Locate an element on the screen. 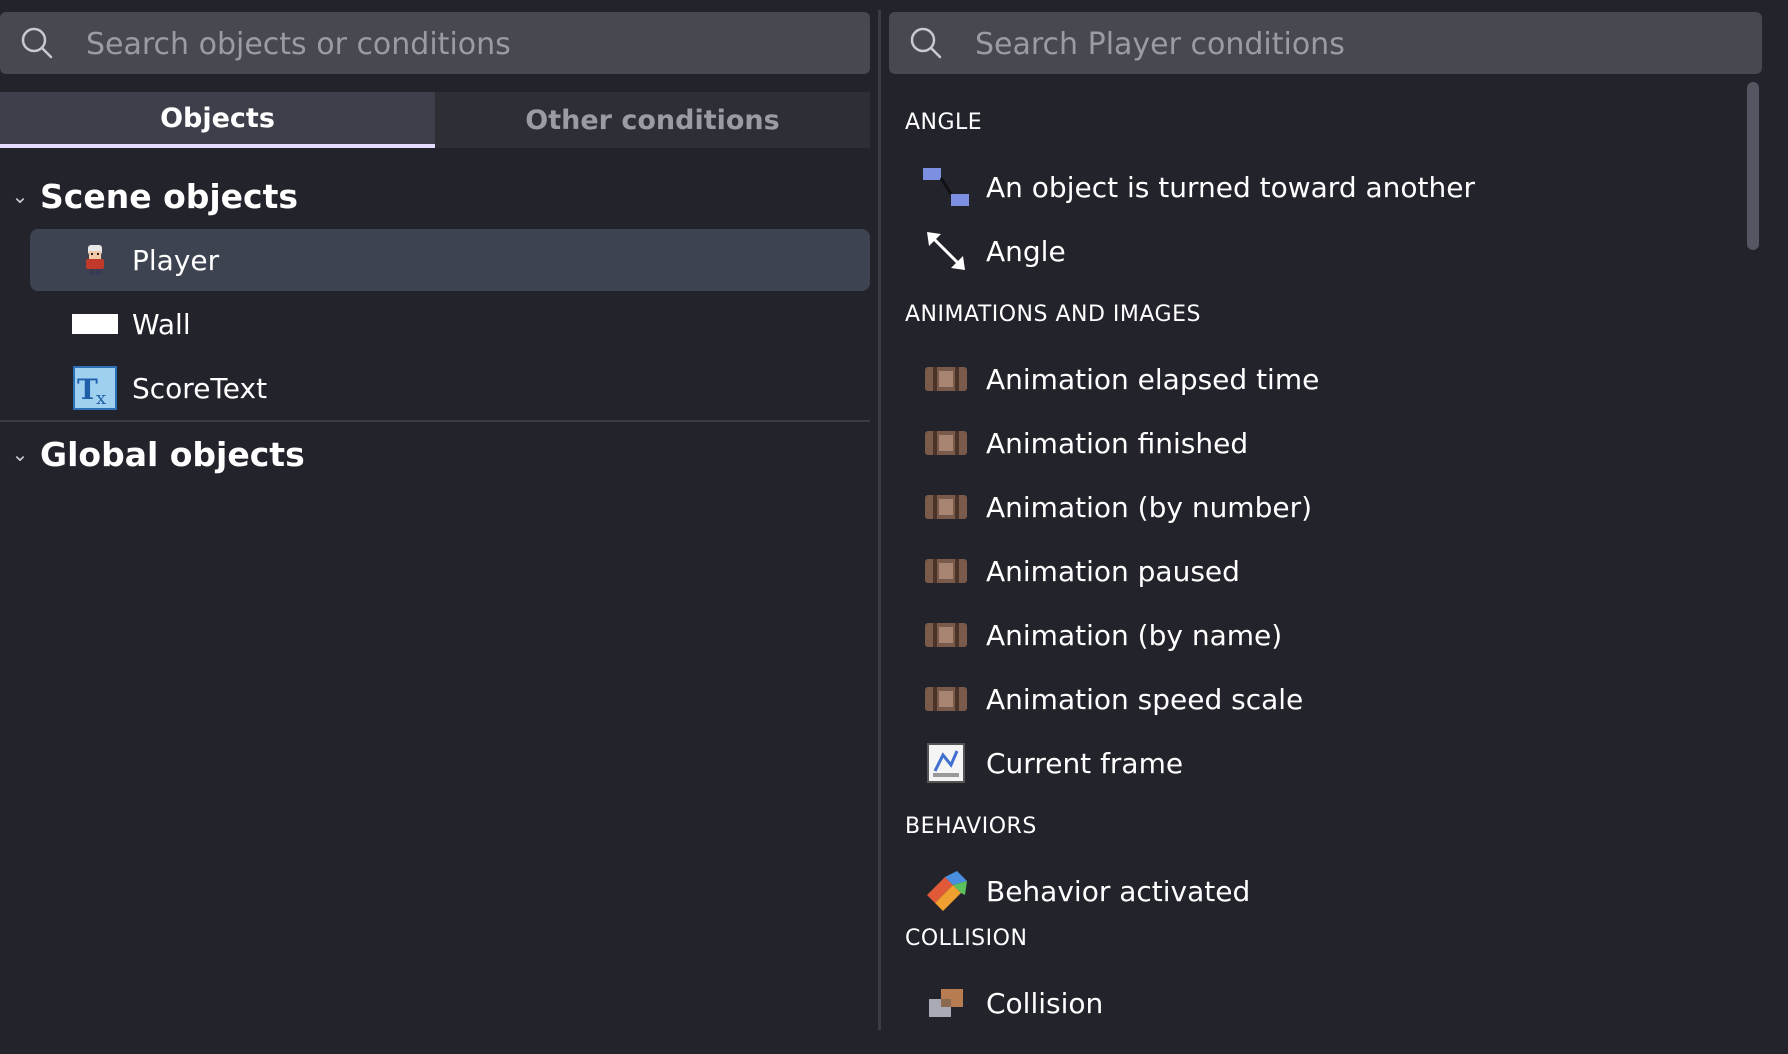 Image resolution: width=1788 pixels, height=1054 pixels. tab-objects: Objects is located at coordinates (217, 120).